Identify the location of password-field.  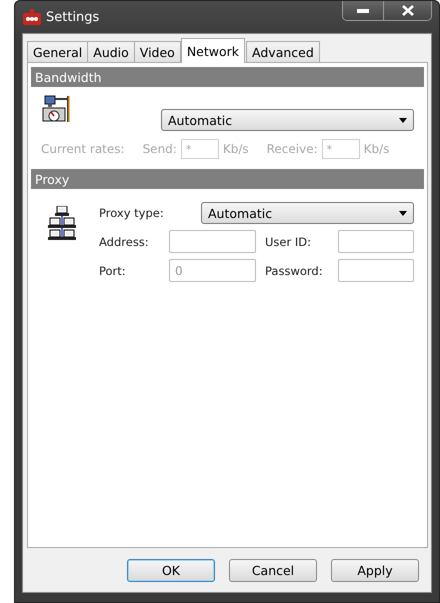
(376, 270).